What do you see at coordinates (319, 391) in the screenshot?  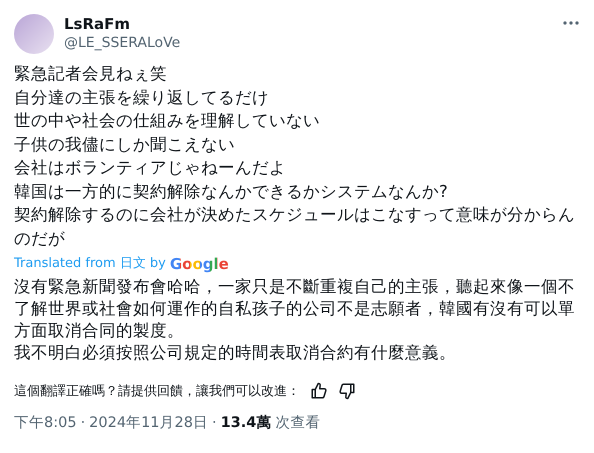 I see `thumbs-up-icon` at bounding box center [319, 391].